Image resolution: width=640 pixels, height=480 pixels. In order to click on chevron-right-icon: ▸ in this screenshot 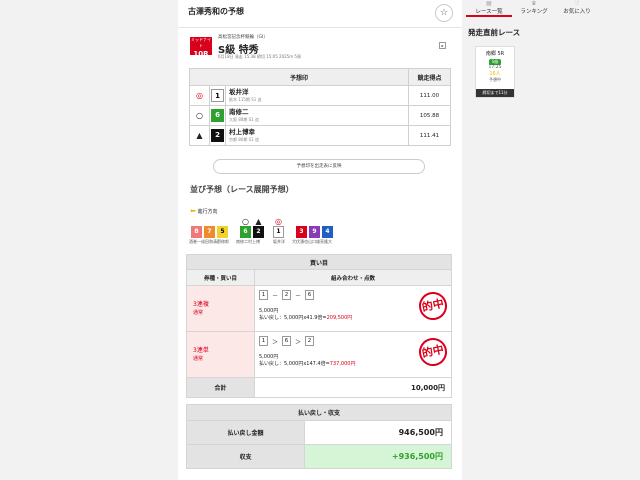, I will do `click(442, 45)`.